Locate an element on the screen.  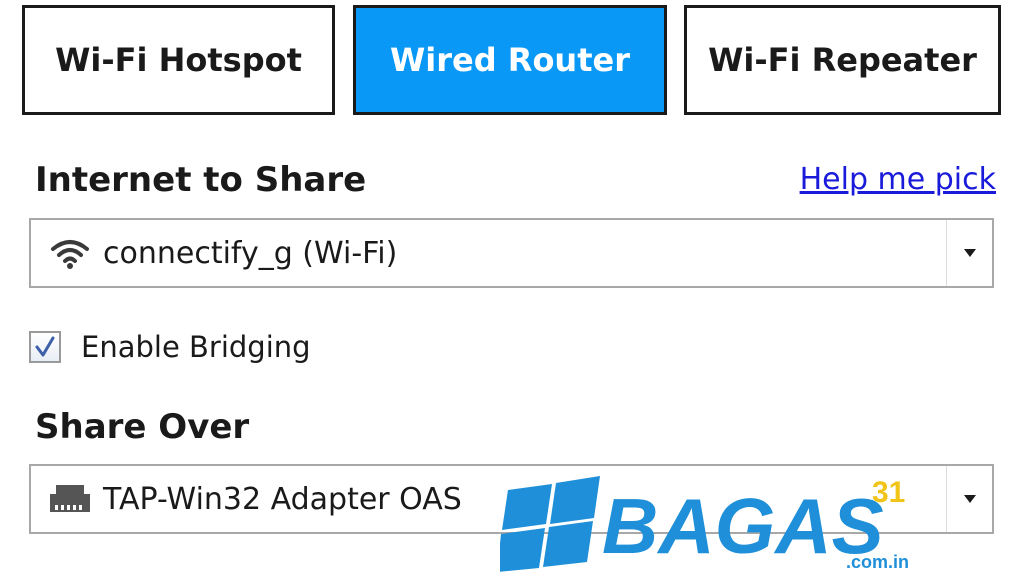
tab-wired-router: Wired Router is located at coordinates (510, 60).